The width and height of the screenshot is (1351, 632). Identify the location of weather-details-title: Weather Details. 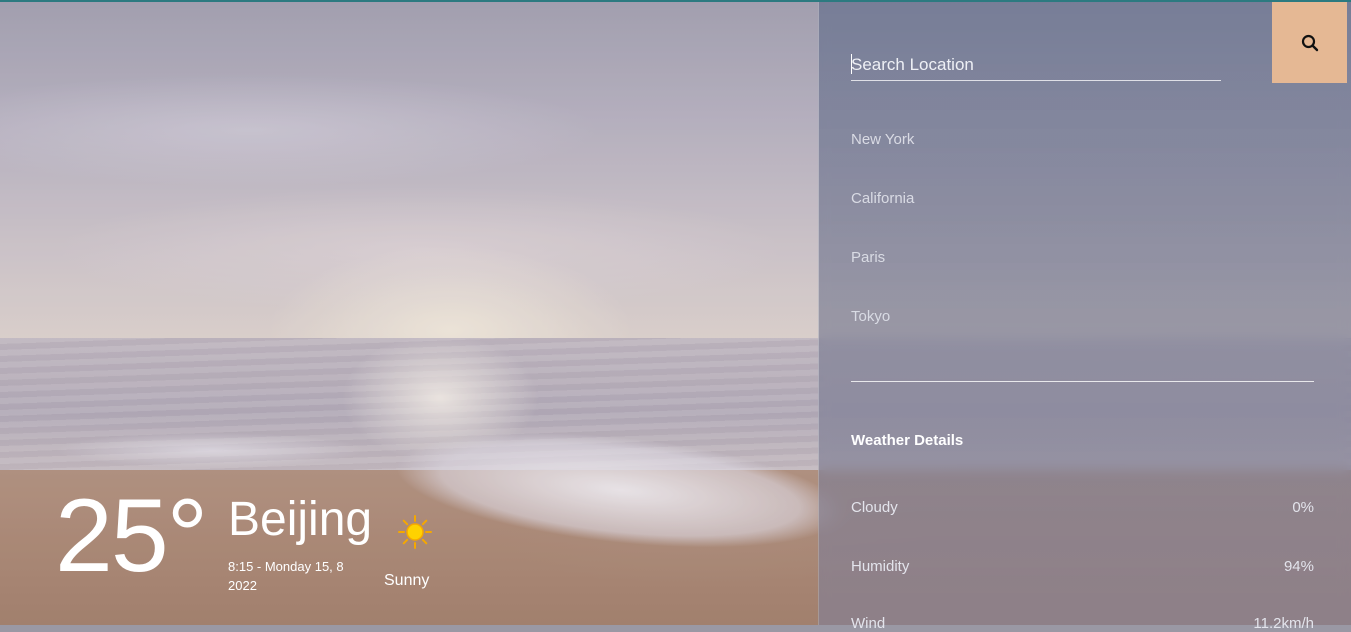
(907, 440).